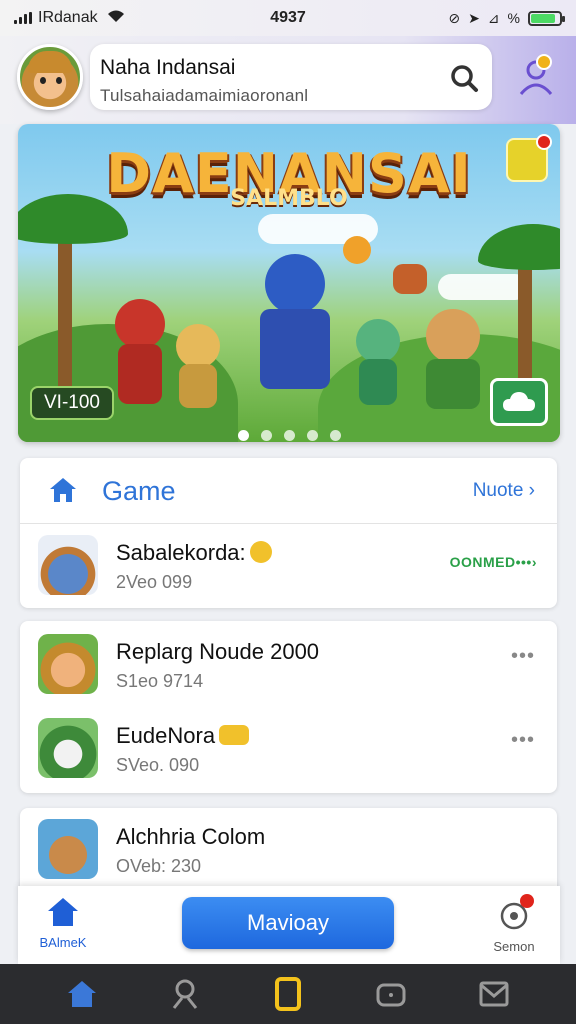 The image size is (576, 1024). What do you see at coordinates (140, 354) in the screenshot?
I see `red-character` at bounding box center [140, 354].